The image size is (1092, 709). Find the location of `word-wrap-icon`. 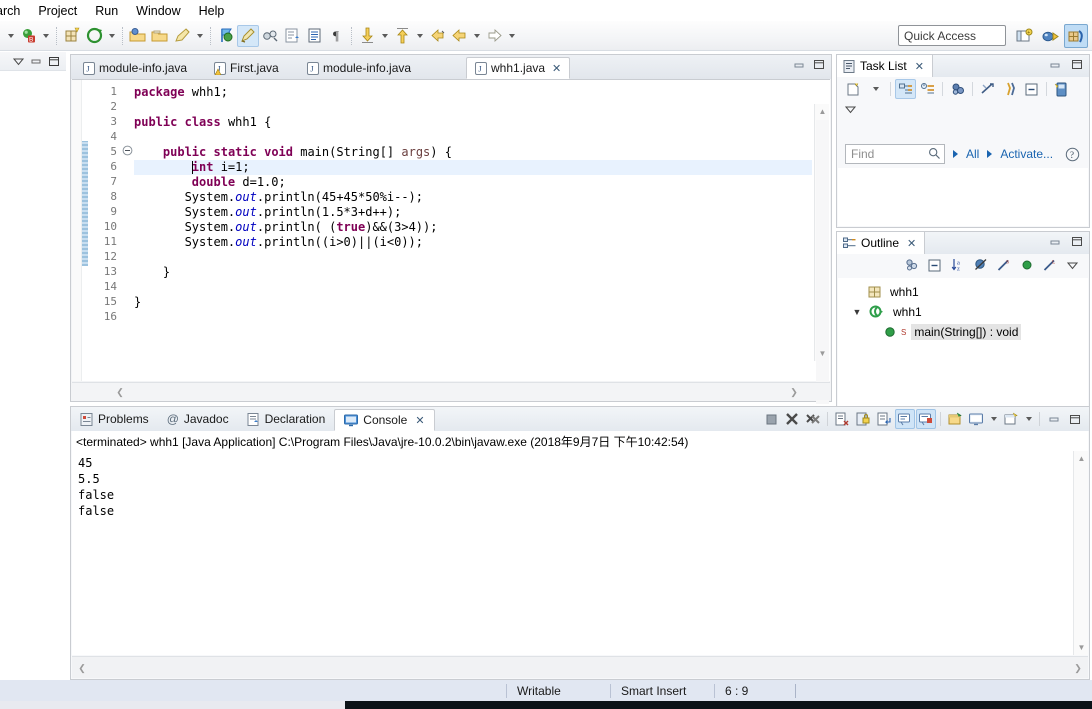

word-wrap-icon is located at coordinates (884, 419).